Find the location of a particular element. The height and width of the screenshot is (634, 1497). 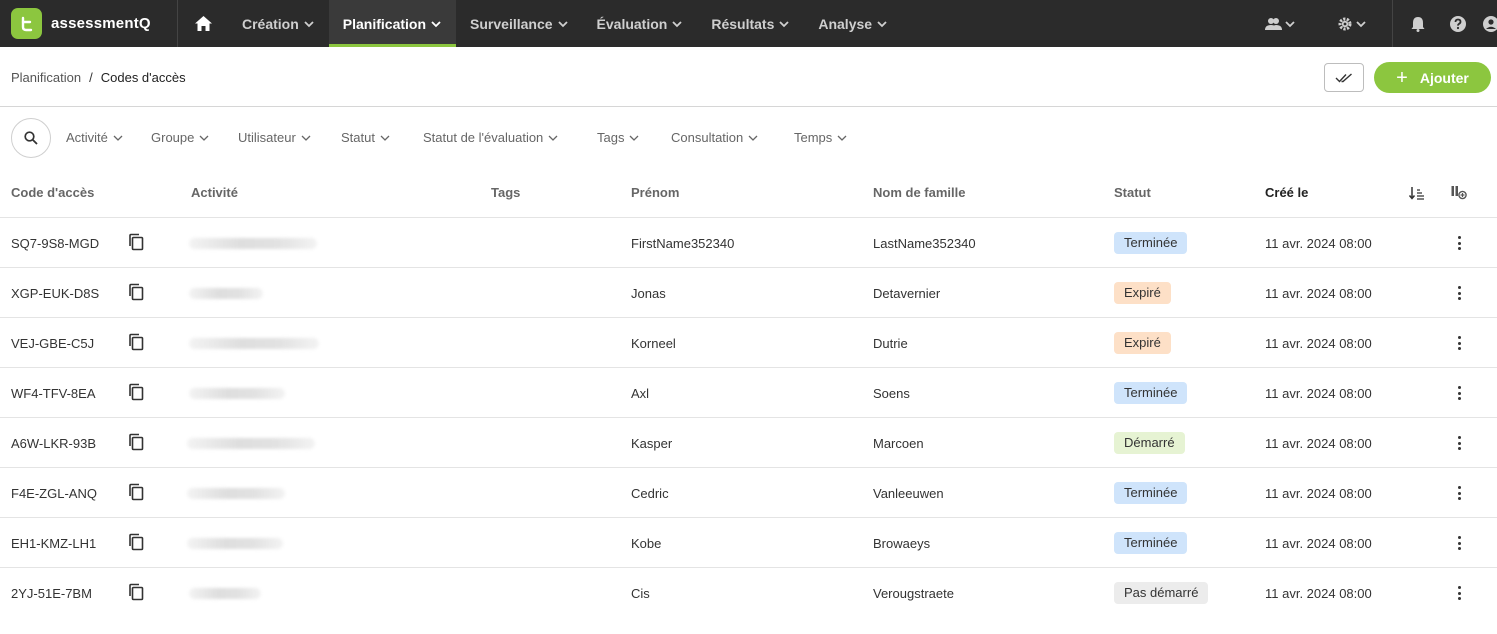

brand: assessmentQ is located at coordinates (89, 23).